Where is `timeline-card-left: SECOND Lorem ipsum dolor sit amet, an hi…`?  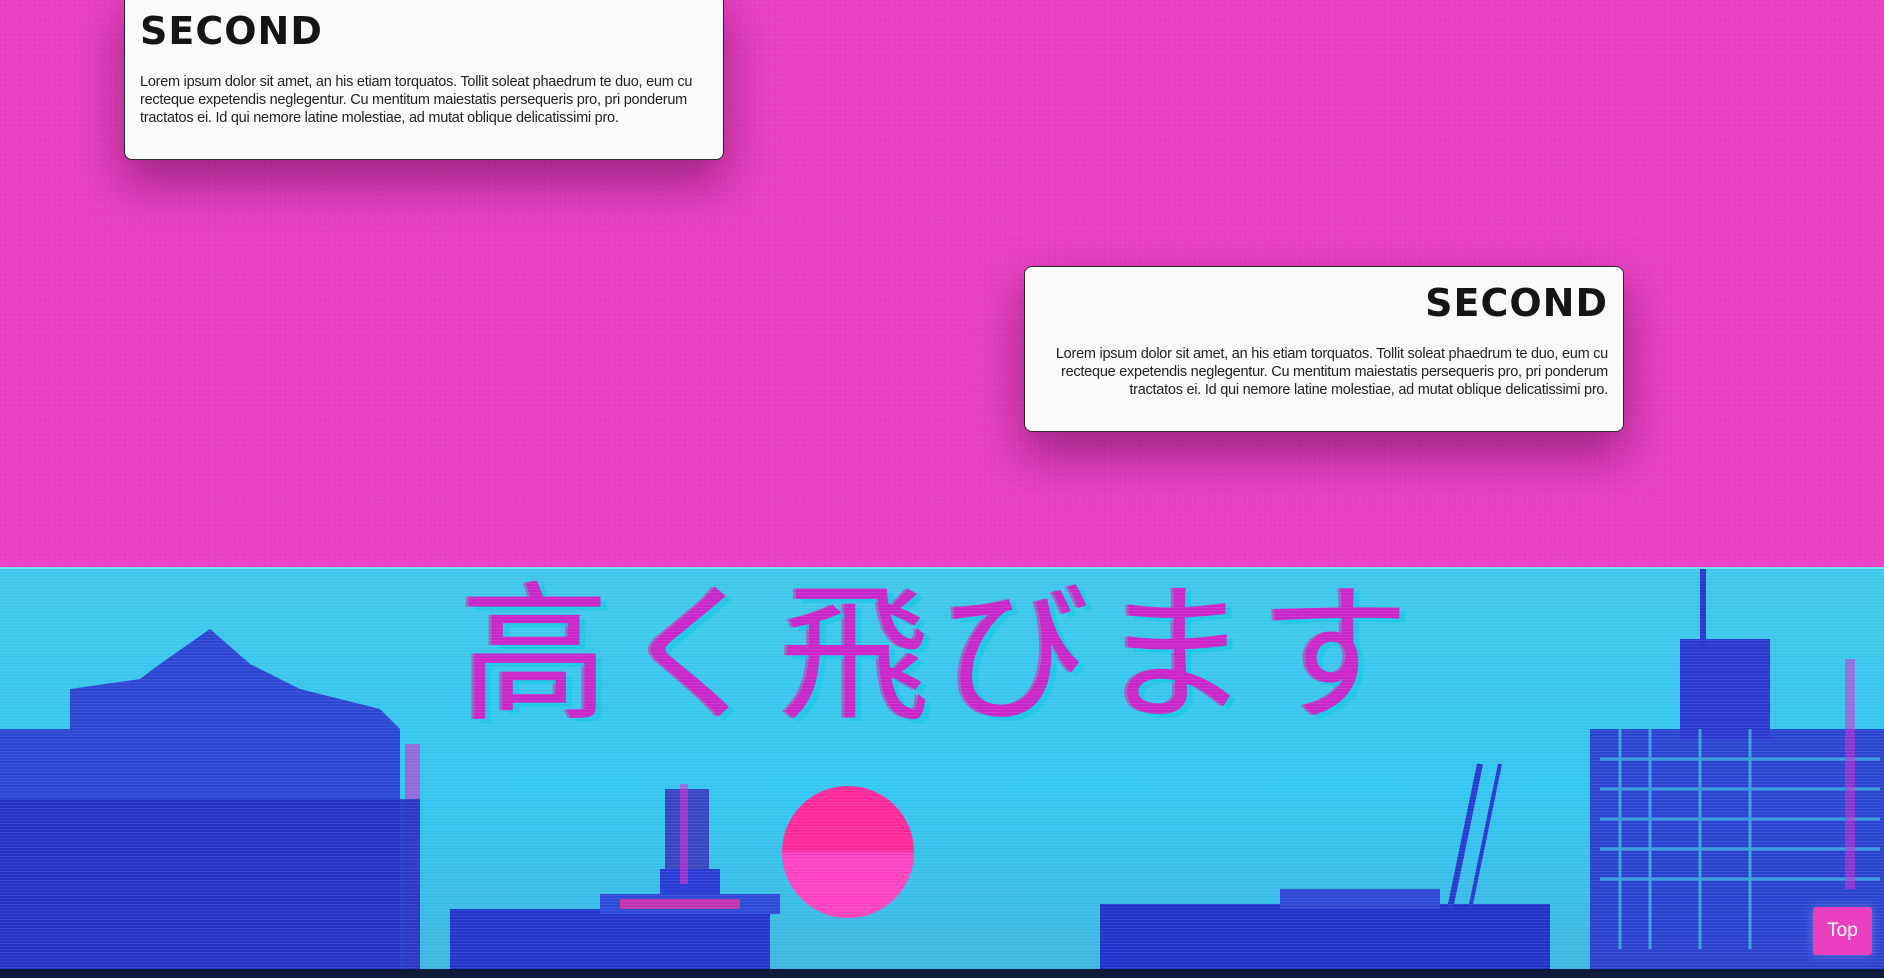 timeline-card-left: SECOND Lorem ipsum dolor sit amet, an hi… is located at coordinates (424, 80).